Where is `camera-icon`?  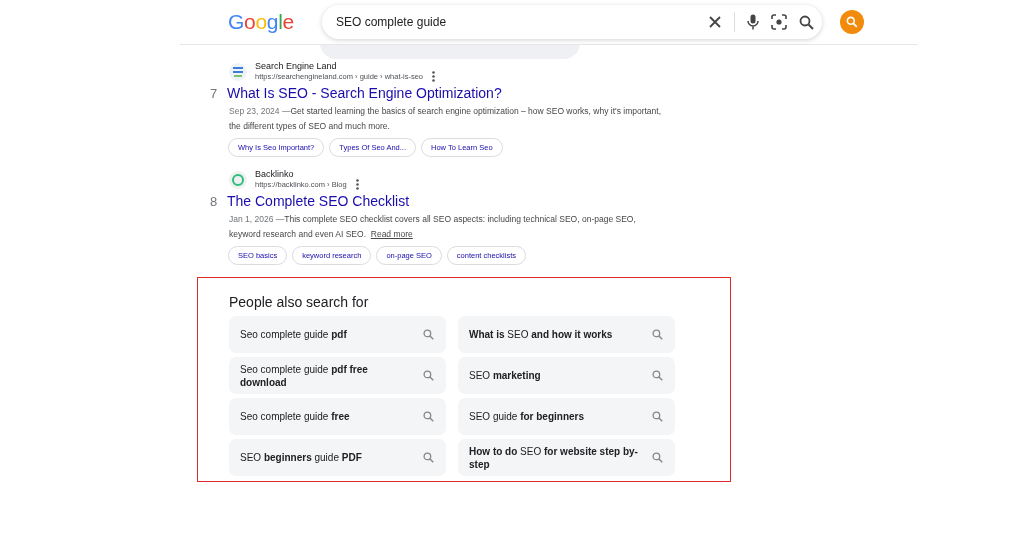 camera-icon is located at coordinates (779, 22).